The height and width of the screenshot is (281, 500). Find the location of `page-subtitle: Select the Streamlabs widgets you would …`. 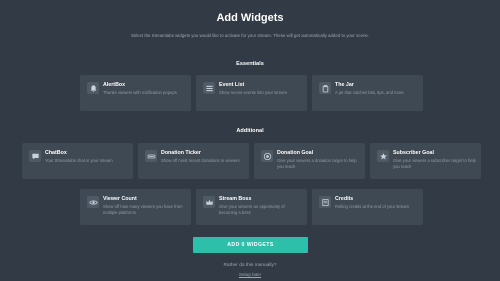

page-subtitle: Select the Streamlabs widgets you would … is located at coordinates (250, 35).